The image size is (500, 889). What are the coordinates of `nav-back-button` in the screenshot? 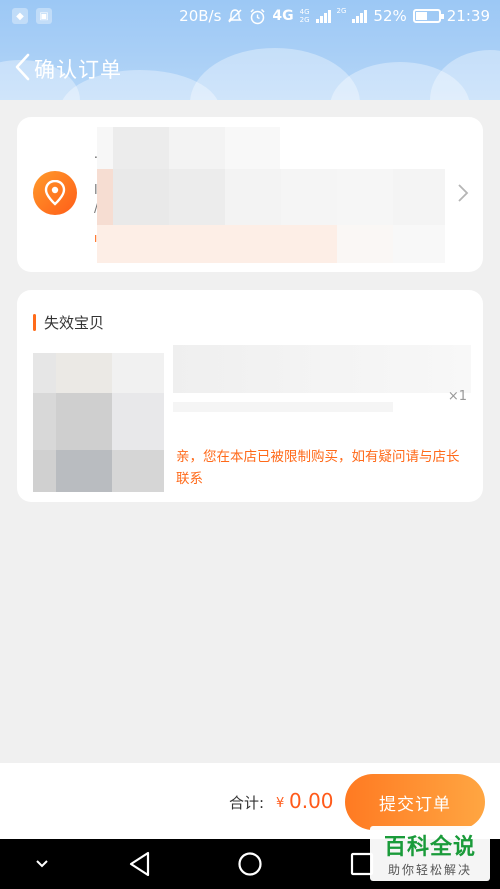 It's located at (140, 864).